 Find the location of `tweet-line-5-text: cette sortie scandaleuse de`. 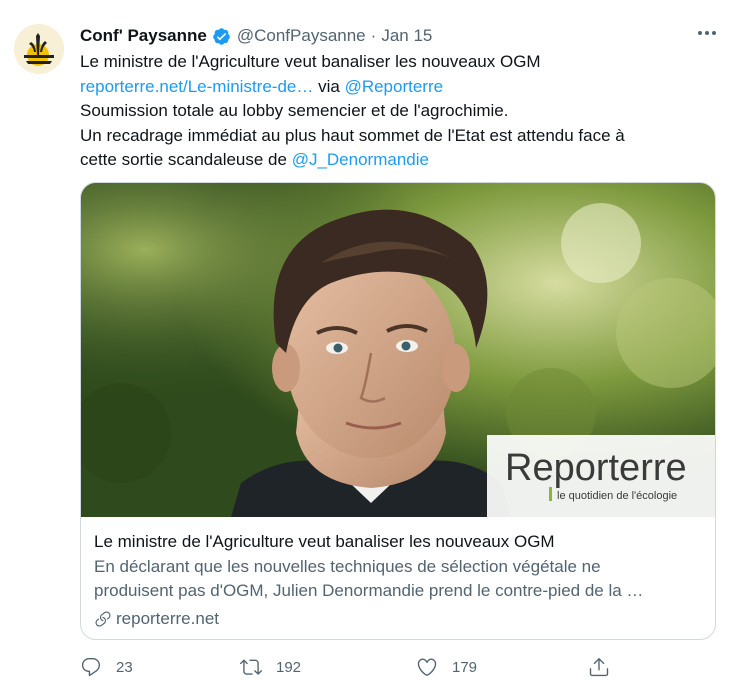

tweet-line-5-text: cette sortie scandaleuse de is located at coordinates (186, 159).